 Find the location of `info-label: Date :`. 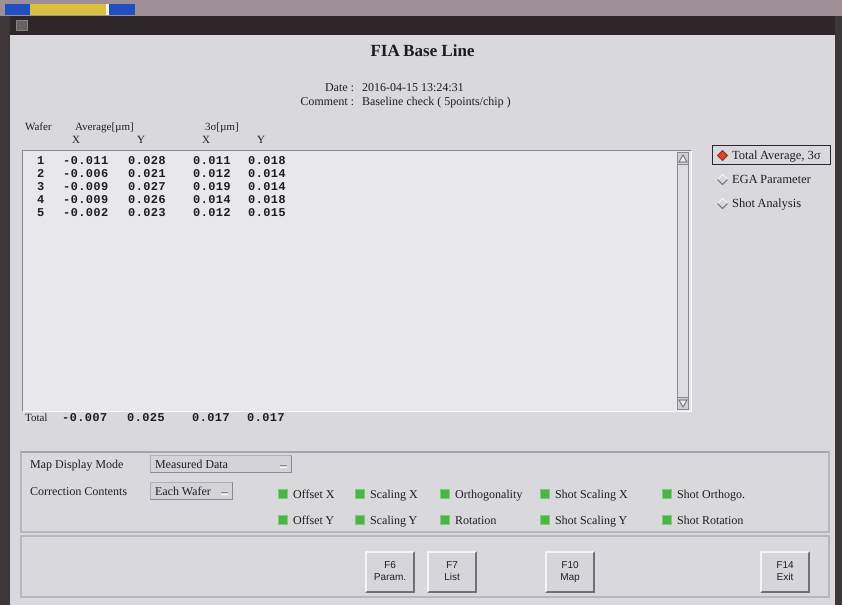

info-label: Date : is located at coordinates (339, 87).